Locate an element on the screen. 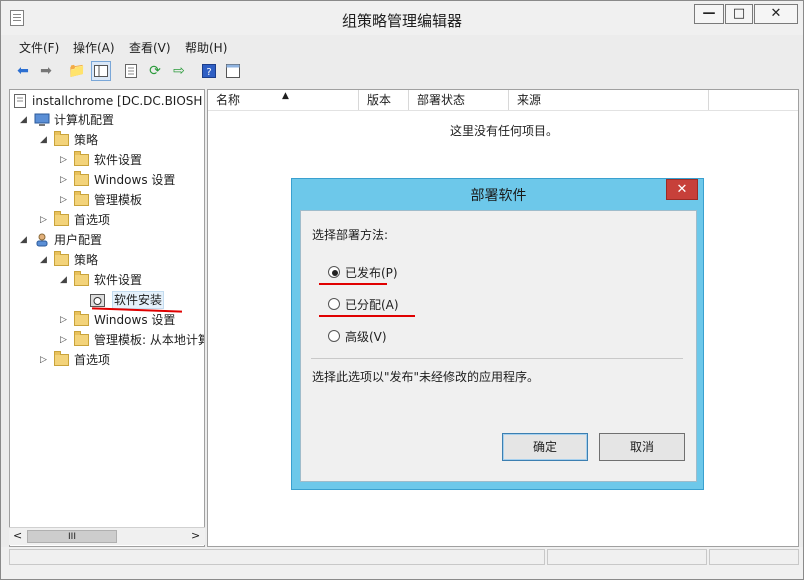  help-icon: ? is located at coordinates (209, 71).